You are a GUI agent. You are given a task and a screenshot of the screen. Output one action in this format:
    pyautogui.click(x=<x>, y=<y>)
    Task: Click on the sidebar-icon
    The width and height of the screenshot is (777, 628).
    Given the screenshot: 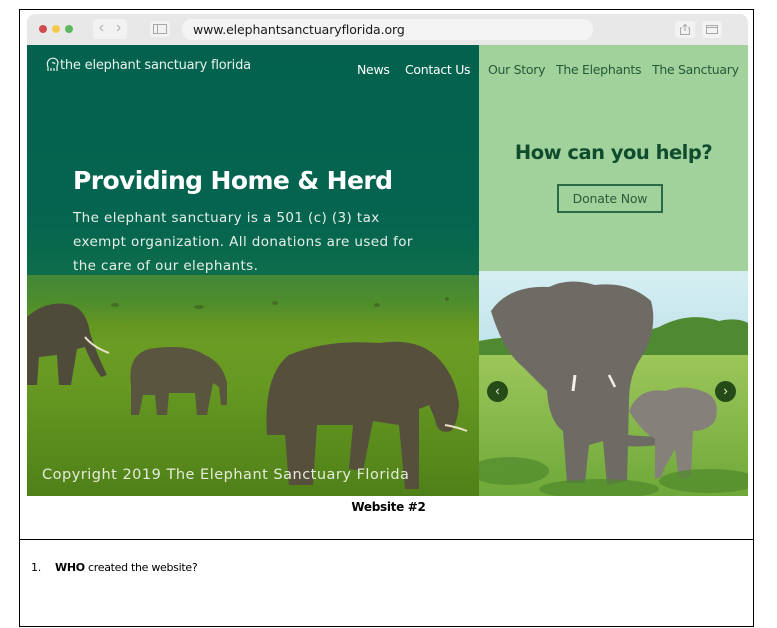 What is the action you would take?
    pyautogui.click(x=160, y=29)
    